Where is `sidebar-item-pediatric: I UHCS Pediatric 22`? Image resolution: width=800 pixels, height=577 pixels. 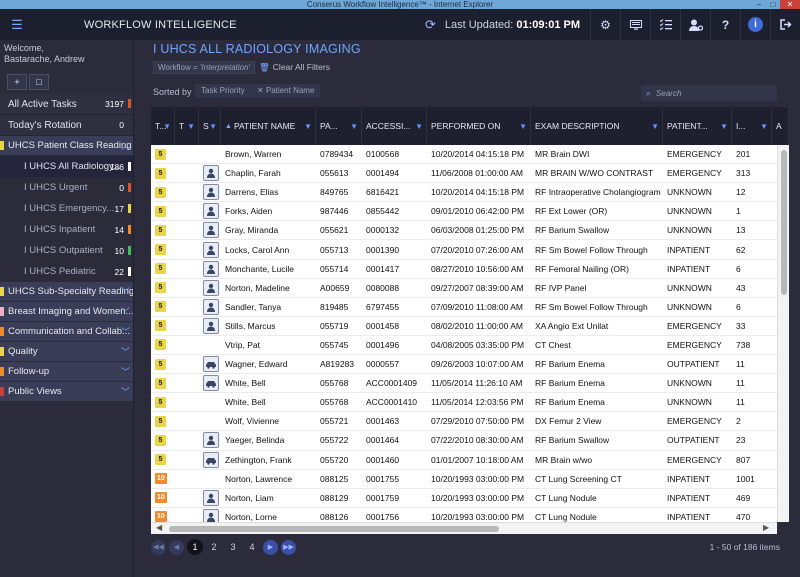 sidebar-item-pediatric: I UHCS Pediatric 22 is located at coordinates (66, 271).